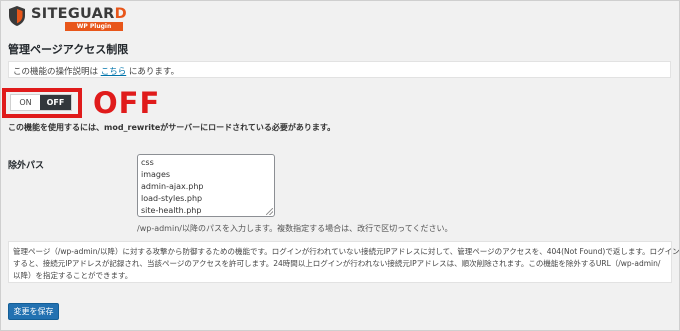 This screenshot has height=331, width=680. I want to click on exclude-path-line: css, so click(147, 162).